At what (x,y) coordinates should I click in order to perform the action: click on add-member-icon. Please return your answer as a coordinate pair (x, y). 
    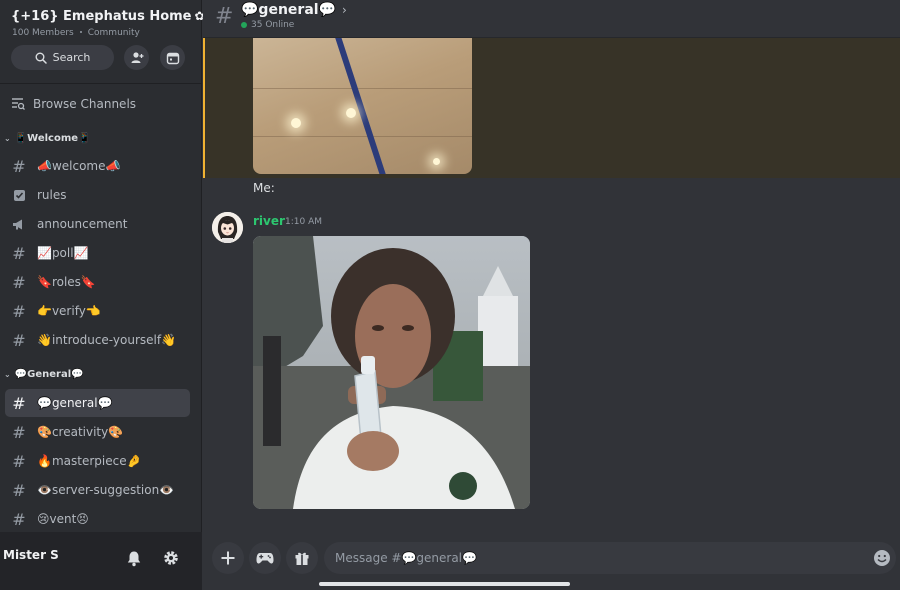
    Looking at the image, I should click on (137, 57).